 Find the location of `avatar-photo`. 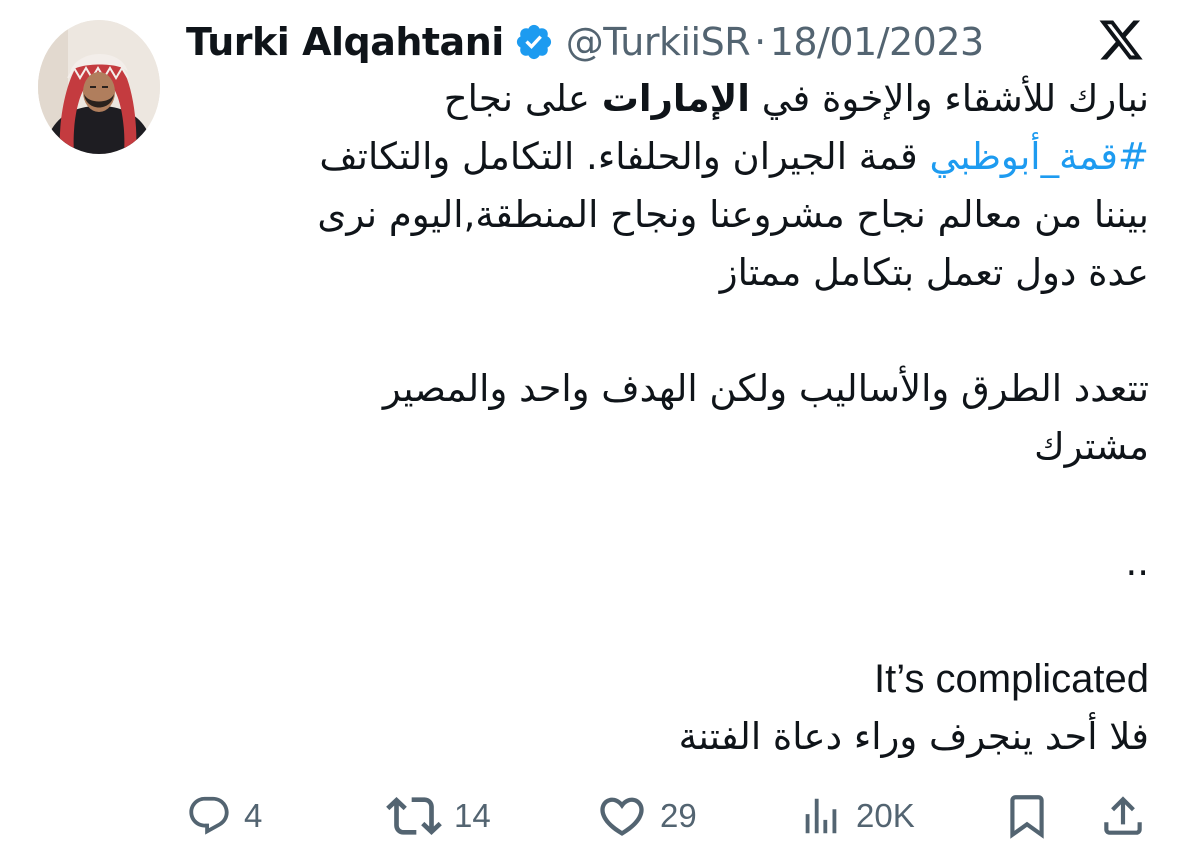

avatar-photo is located at coordinates (99, 87).